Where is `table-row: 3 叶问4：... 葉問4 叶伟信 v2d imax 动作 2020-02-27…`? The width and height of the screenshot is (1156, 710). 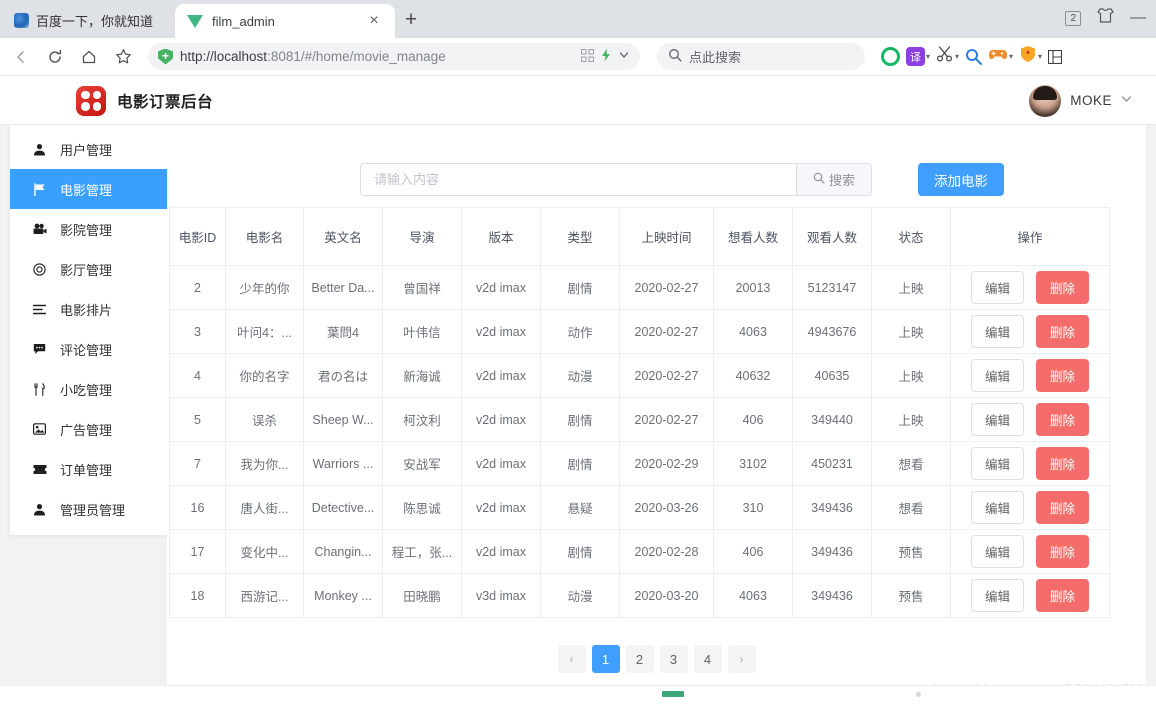
table-row: 3 叶问4：... 葉問4 叶伟信 v2d imax 动作 2020-02-27… is located at coordinates (639, 331).